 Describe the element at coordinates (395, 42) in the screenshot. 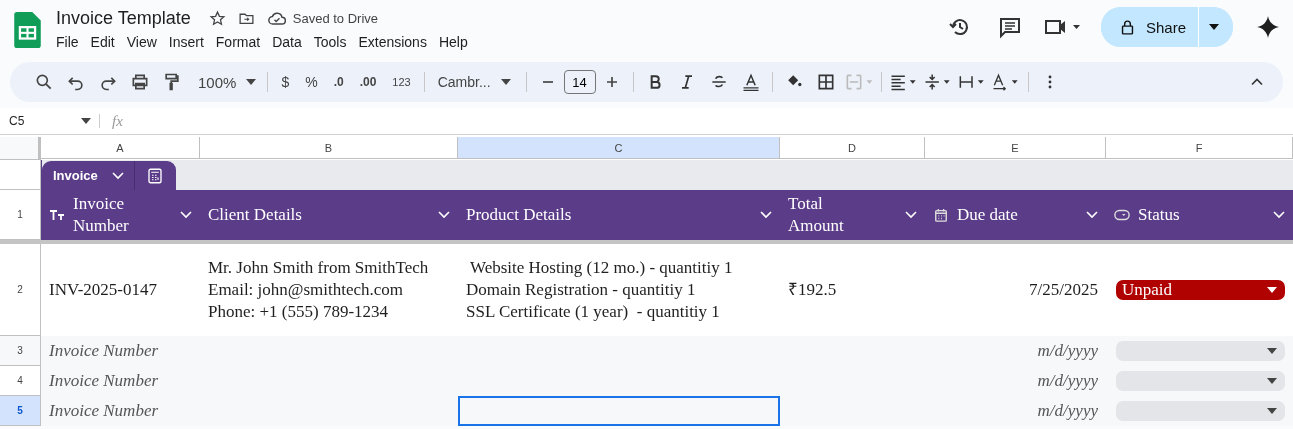

I see `menu-item: Extensions` at that location.